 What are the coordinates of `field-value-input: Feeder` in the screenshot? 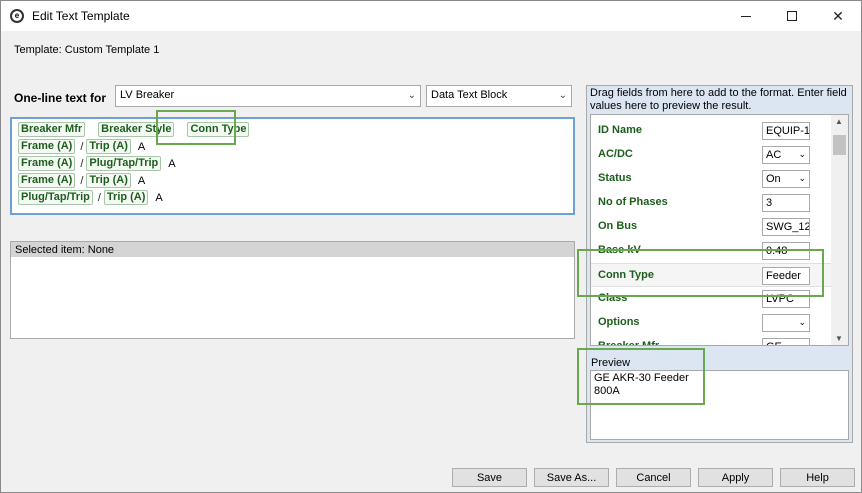 It's located at (786, 276).